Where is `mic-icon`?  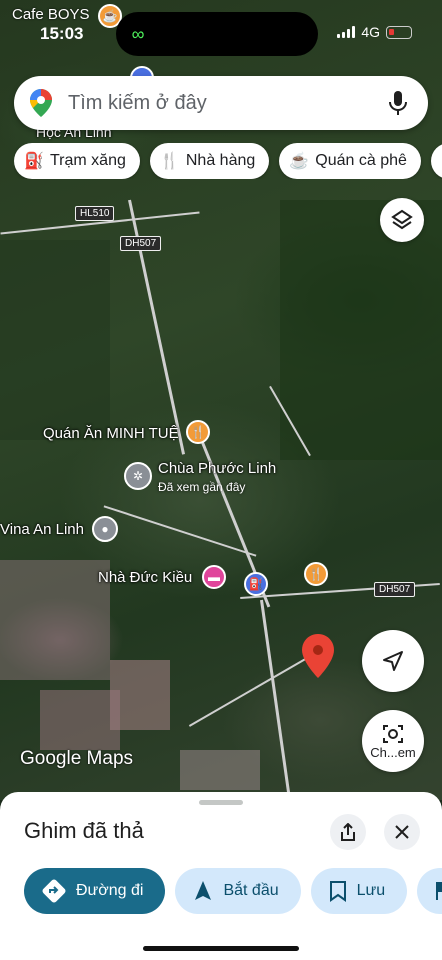 mic-icon is located at coordinates (398, 103).